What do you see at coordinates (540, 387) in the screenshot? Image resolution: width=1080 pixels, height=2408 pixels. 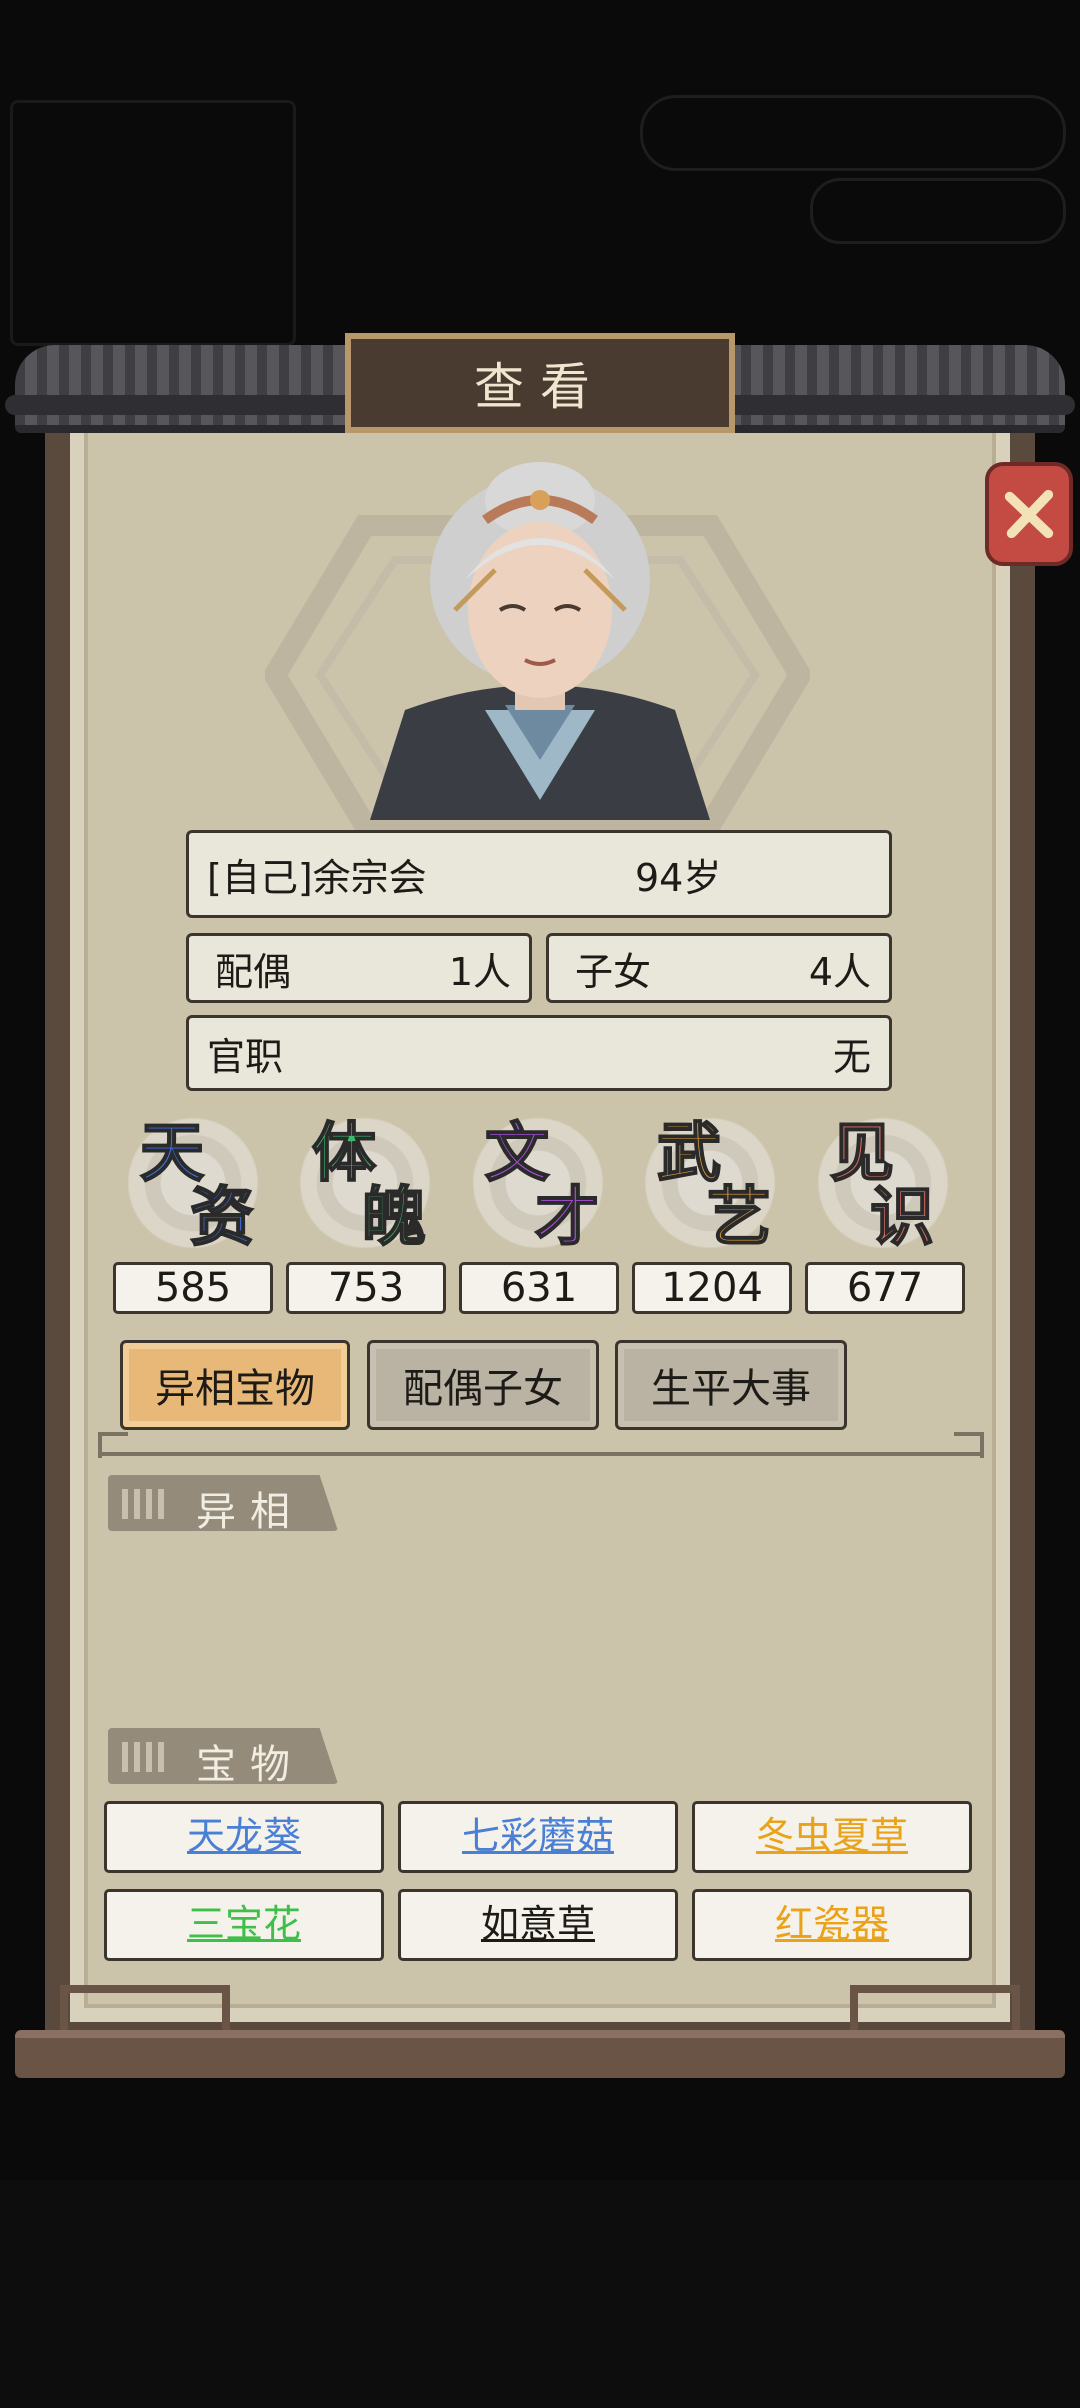 I see `dialog-title: 查看` at bounding box center [540, 387].